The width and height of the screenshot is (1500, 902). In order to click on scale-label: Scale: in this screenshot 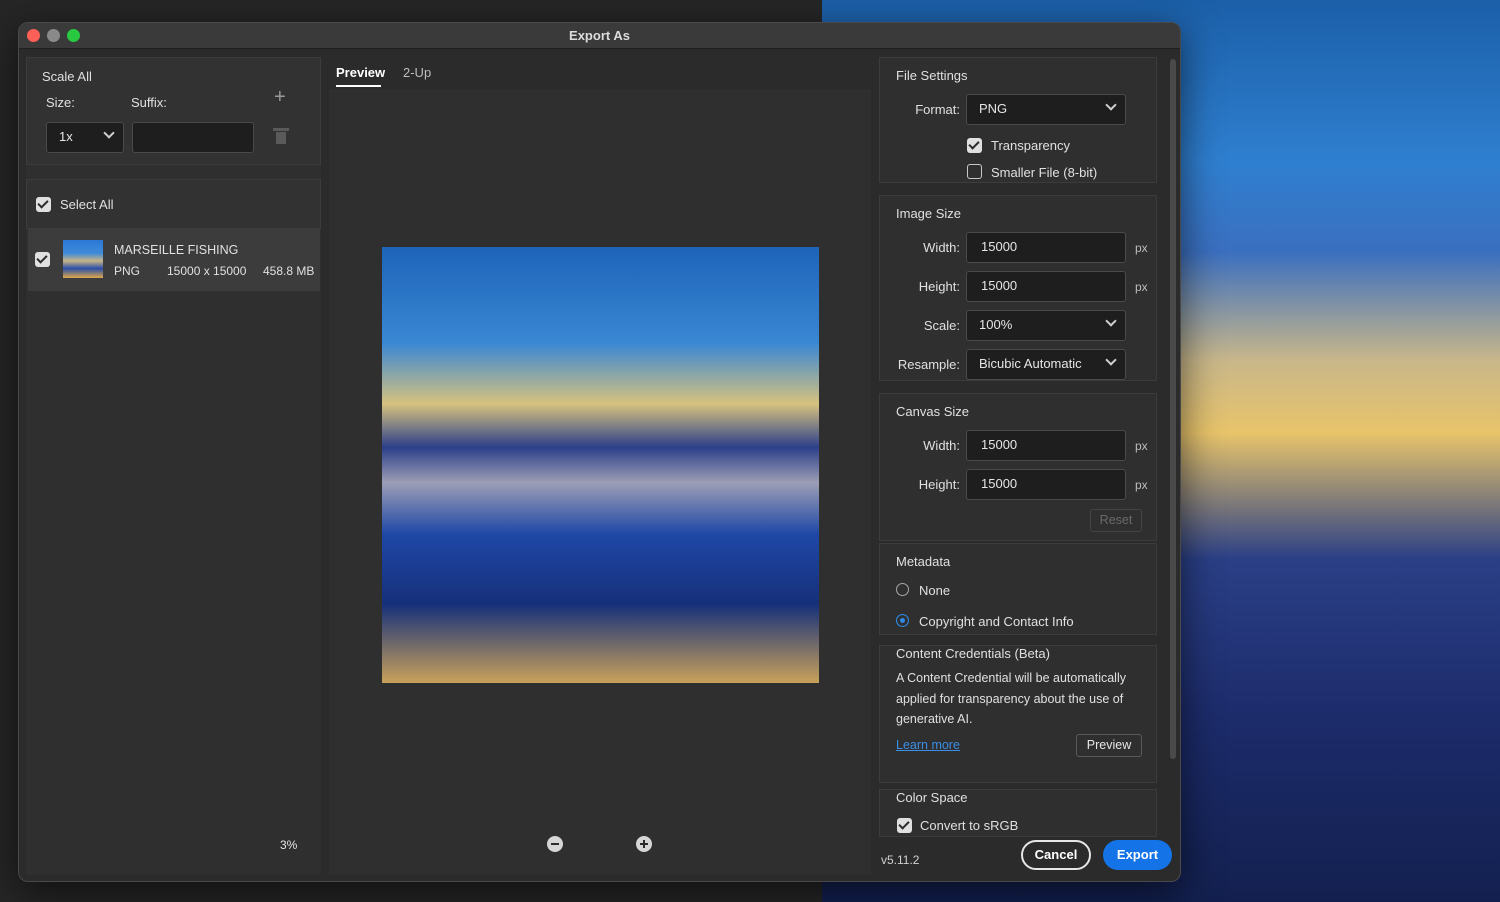, I will do `click(941, 325)`.